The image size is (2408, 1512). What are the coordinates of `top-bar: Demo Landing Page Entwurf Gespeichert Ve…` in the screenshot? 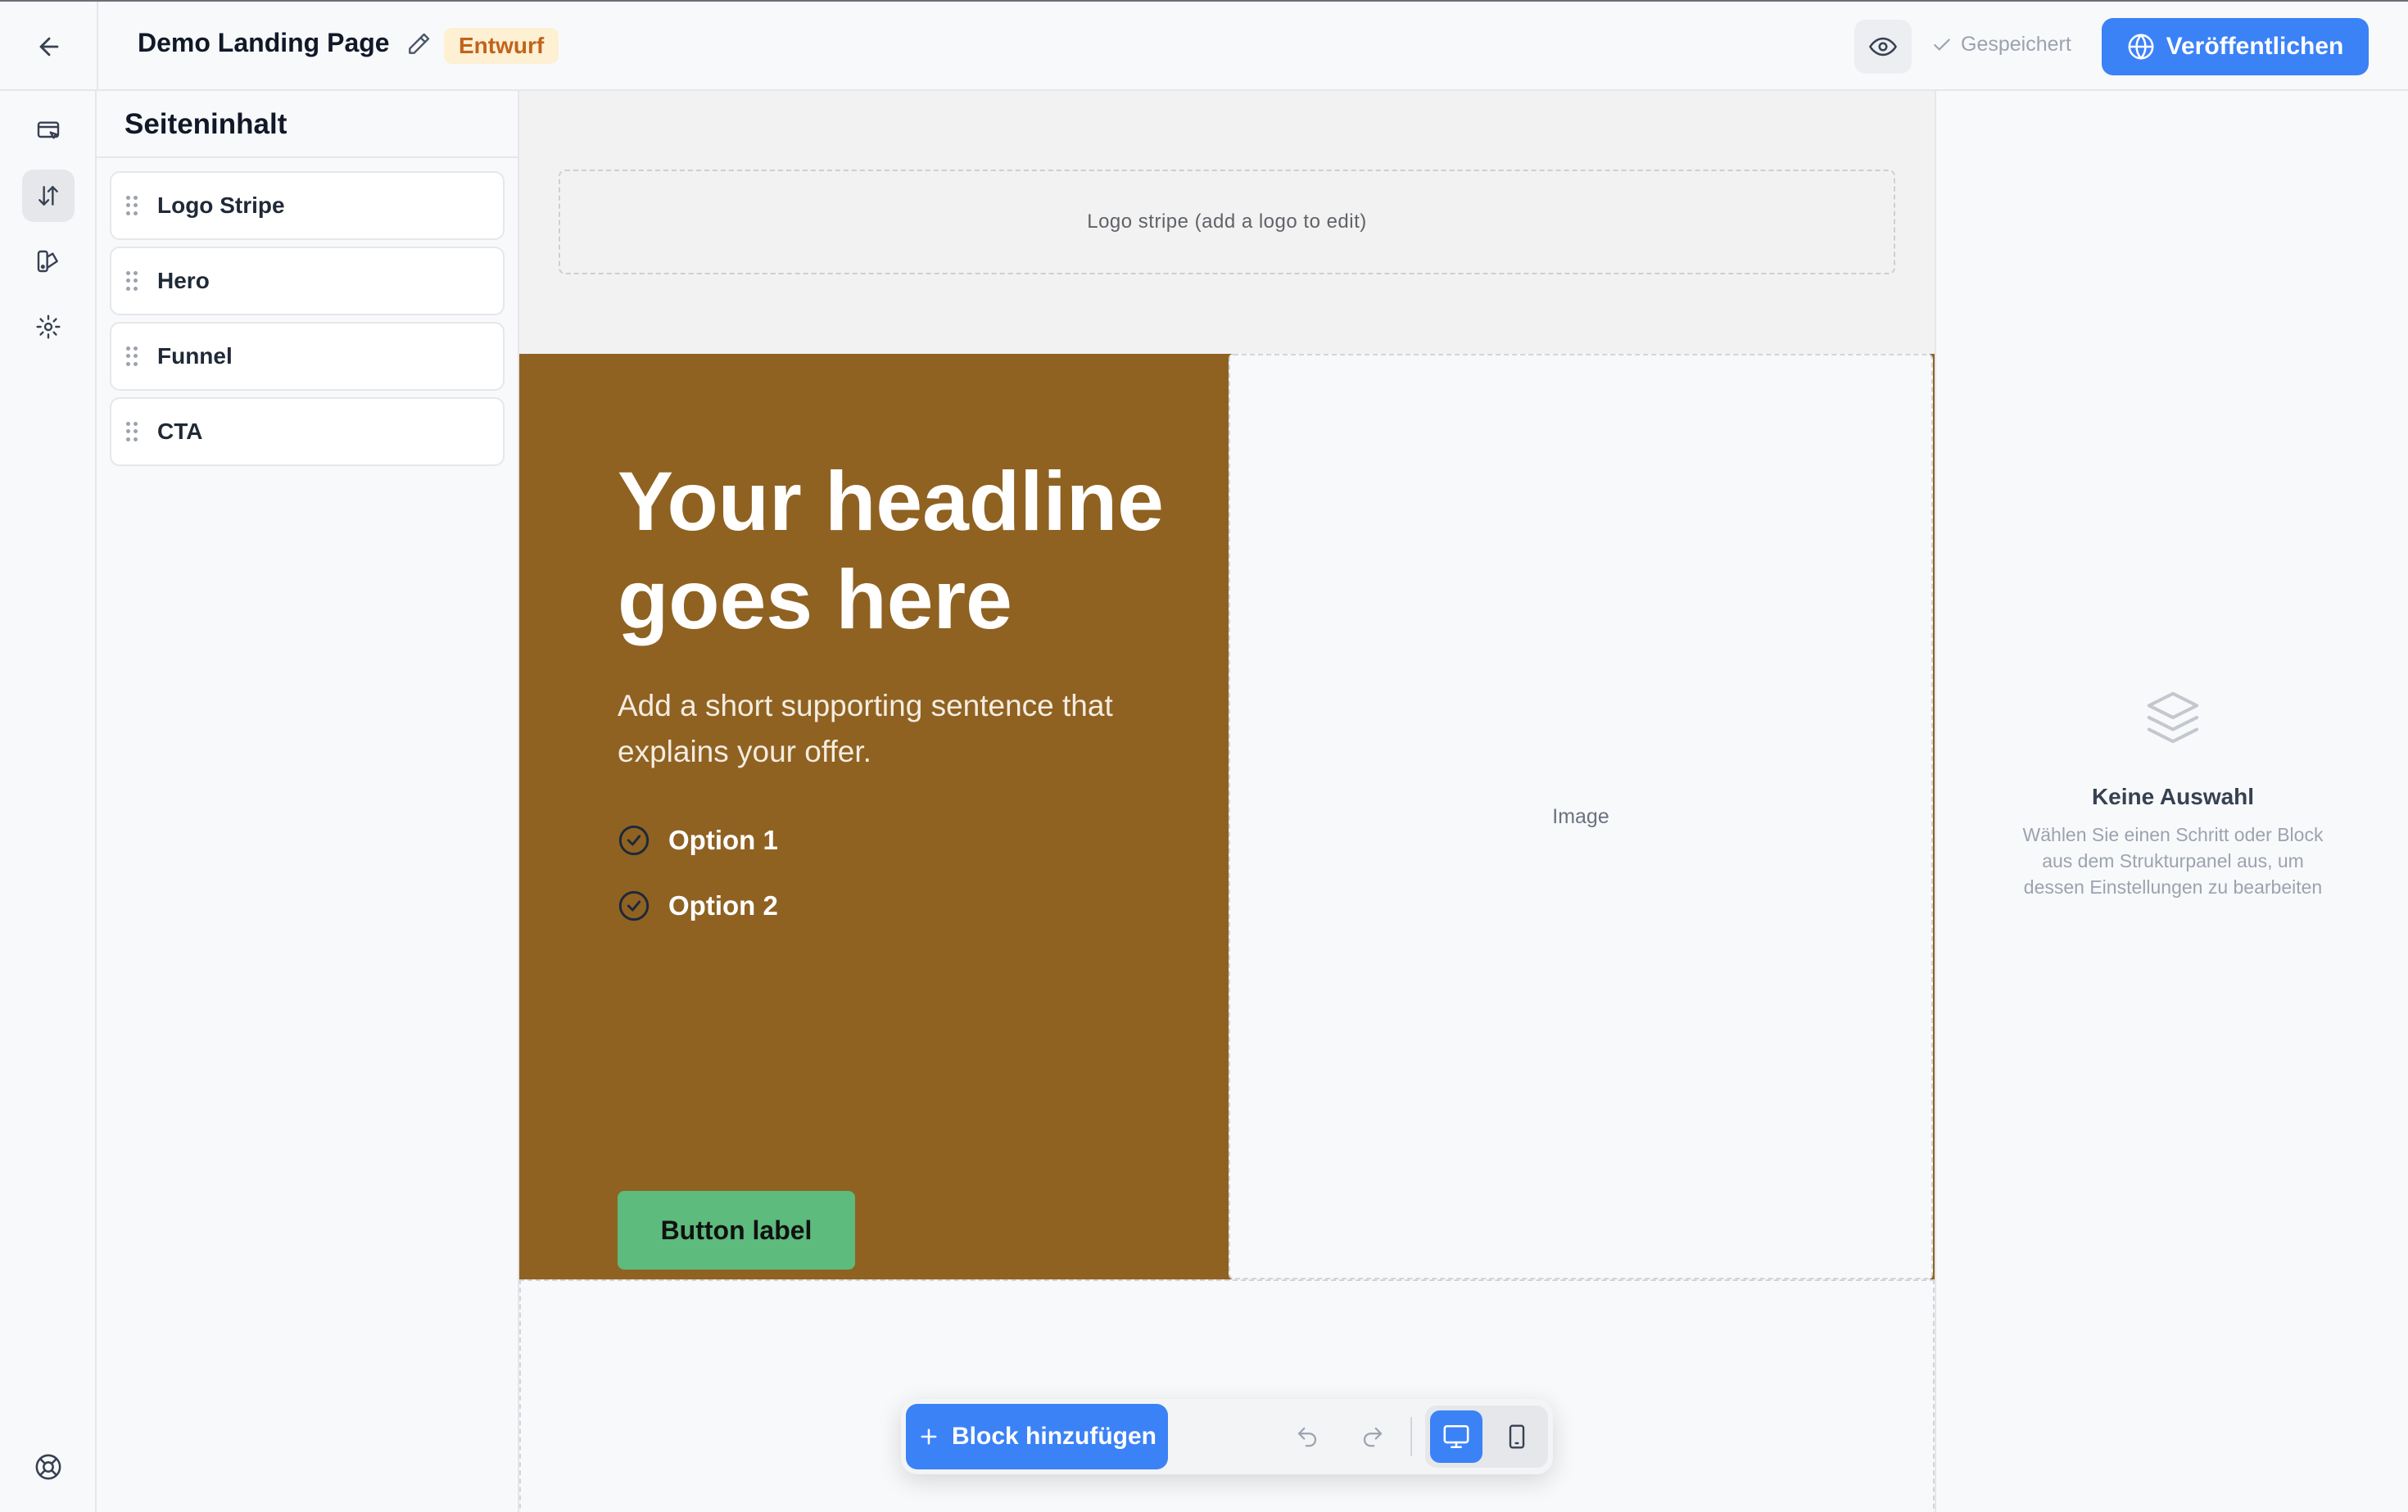 It's located at (1204, 45).